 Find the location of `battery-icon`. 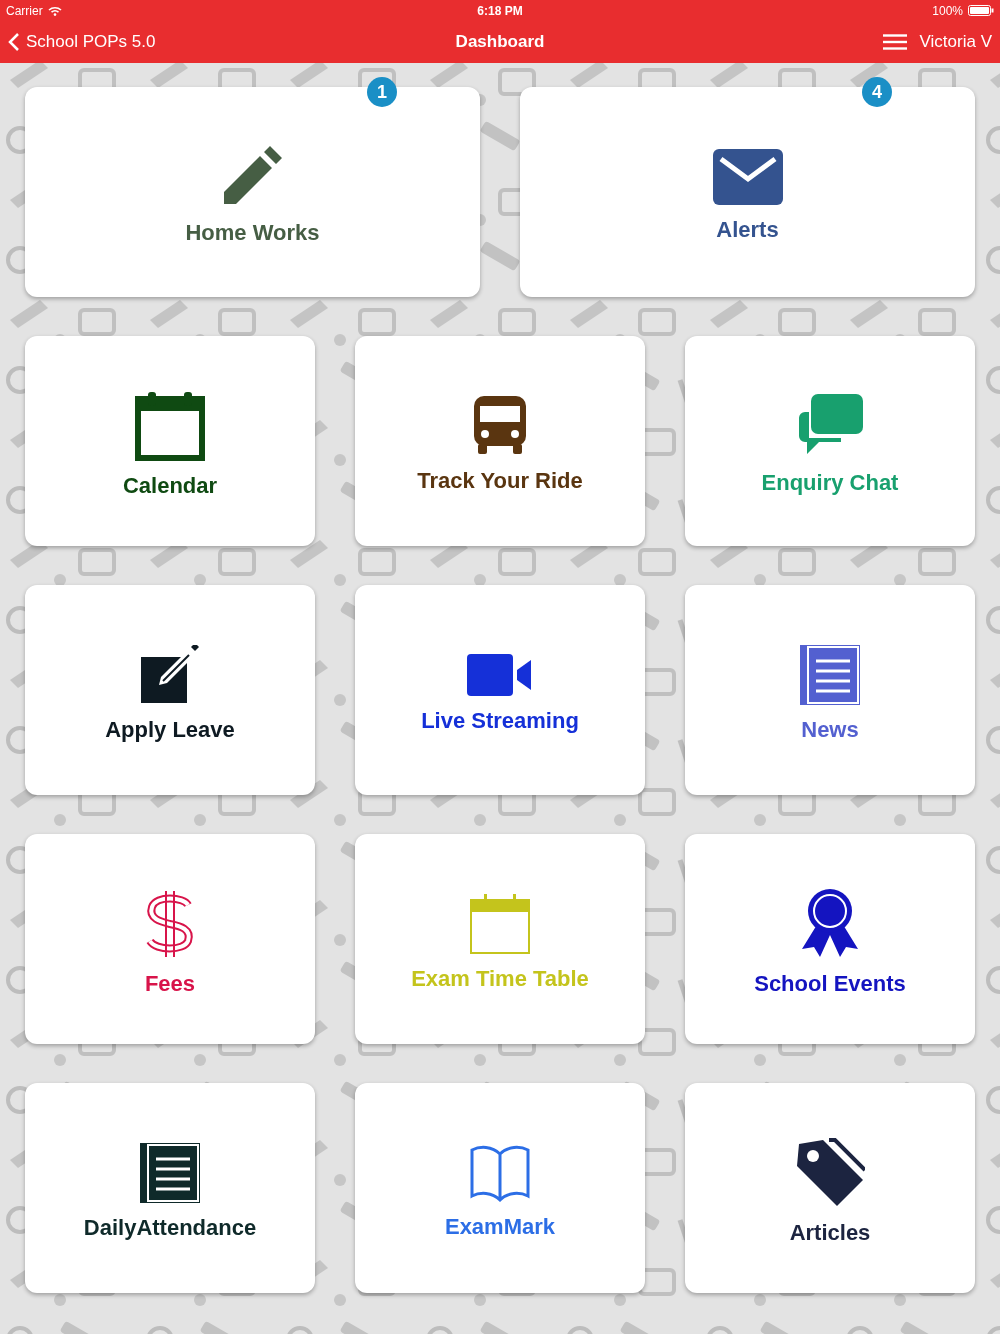

battery-icon is located at coordinates (981, 10).